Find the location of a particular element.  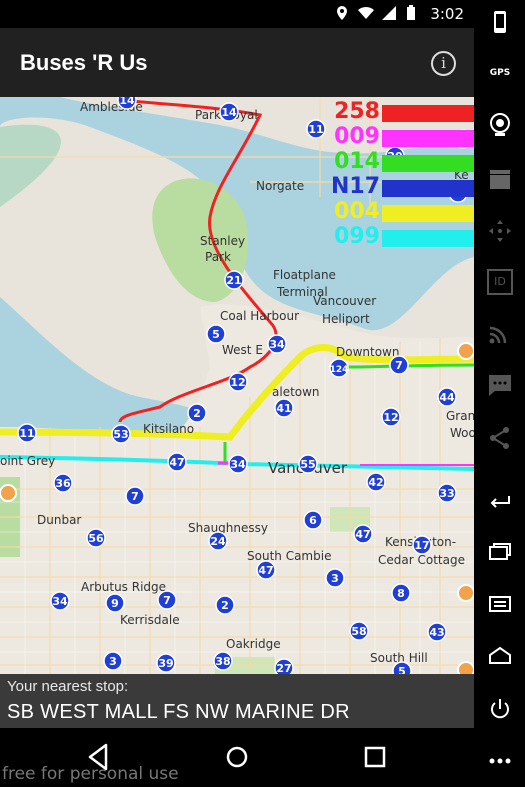

id-icon: ID is located at coordinates (500, 282).